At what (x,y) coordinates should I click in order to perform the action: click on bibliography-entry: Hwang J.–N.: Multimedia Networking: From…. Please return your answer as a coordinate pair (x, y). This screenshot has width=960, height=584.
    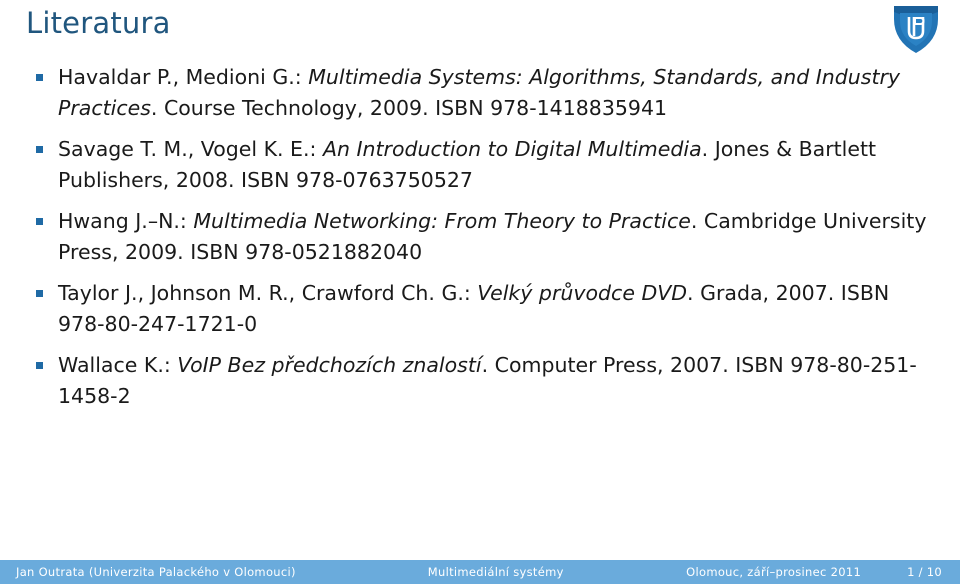
    Looking at the image, I should click on (496, 237).